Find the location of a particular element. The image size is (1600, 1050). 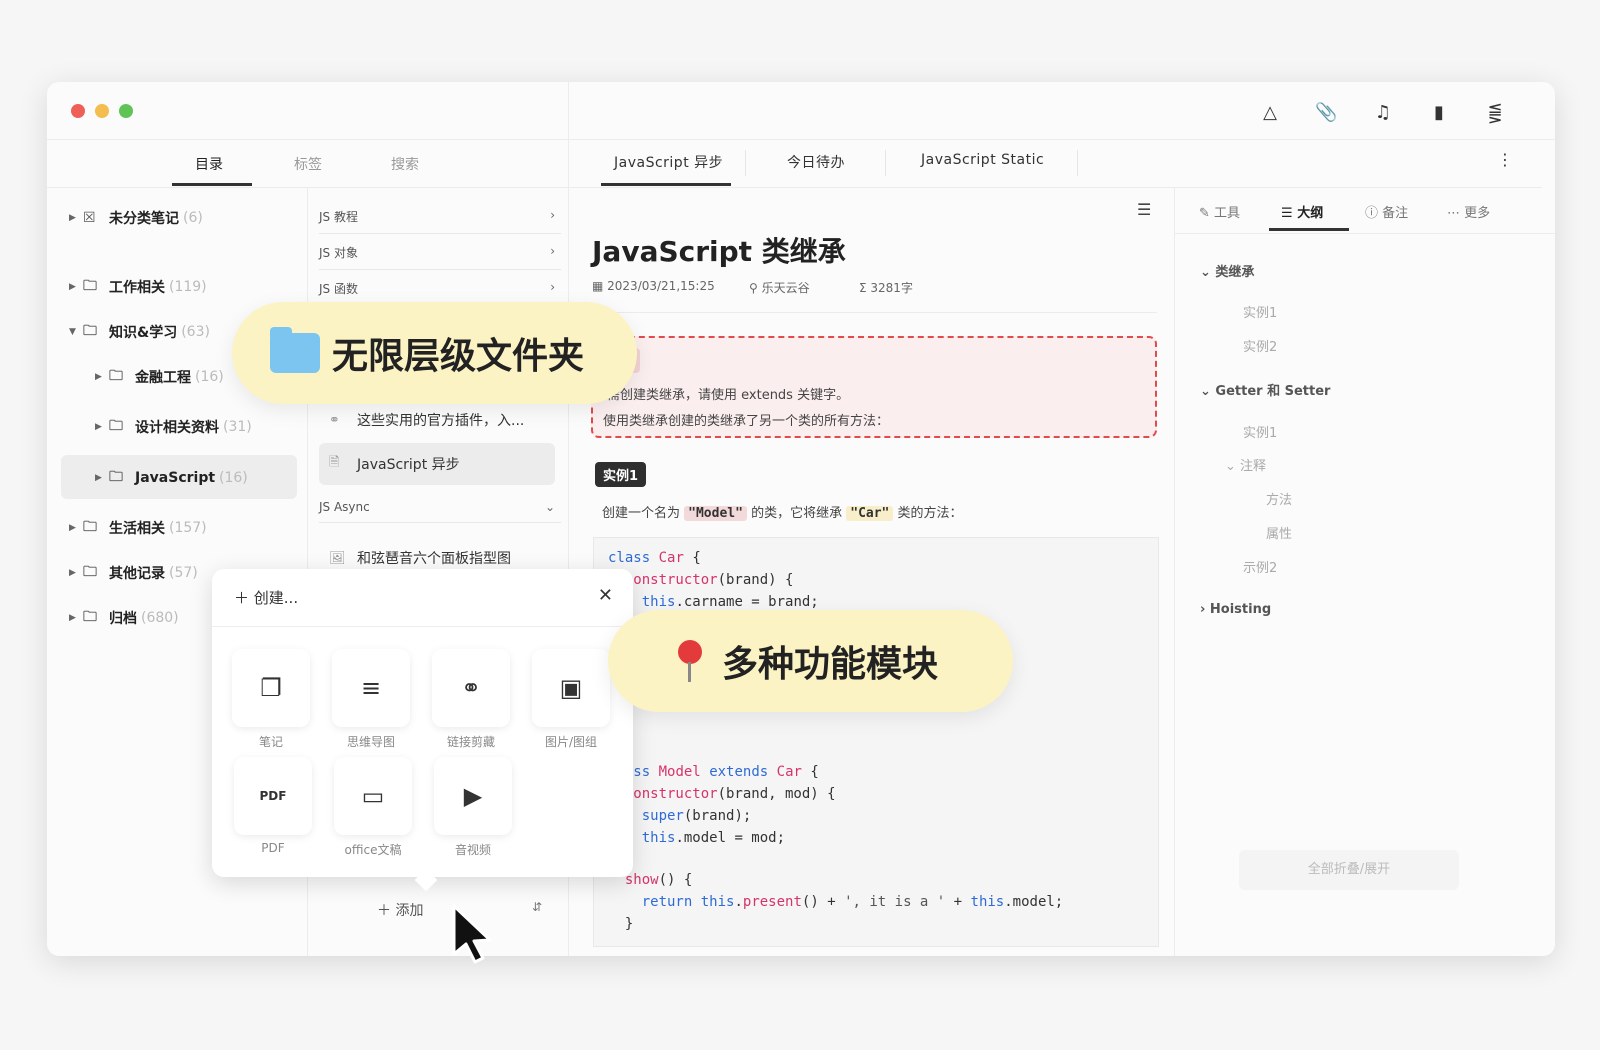

folder-item: ▶ ☒ 未分类笔记 (6) is located at coordinates (136, 218).